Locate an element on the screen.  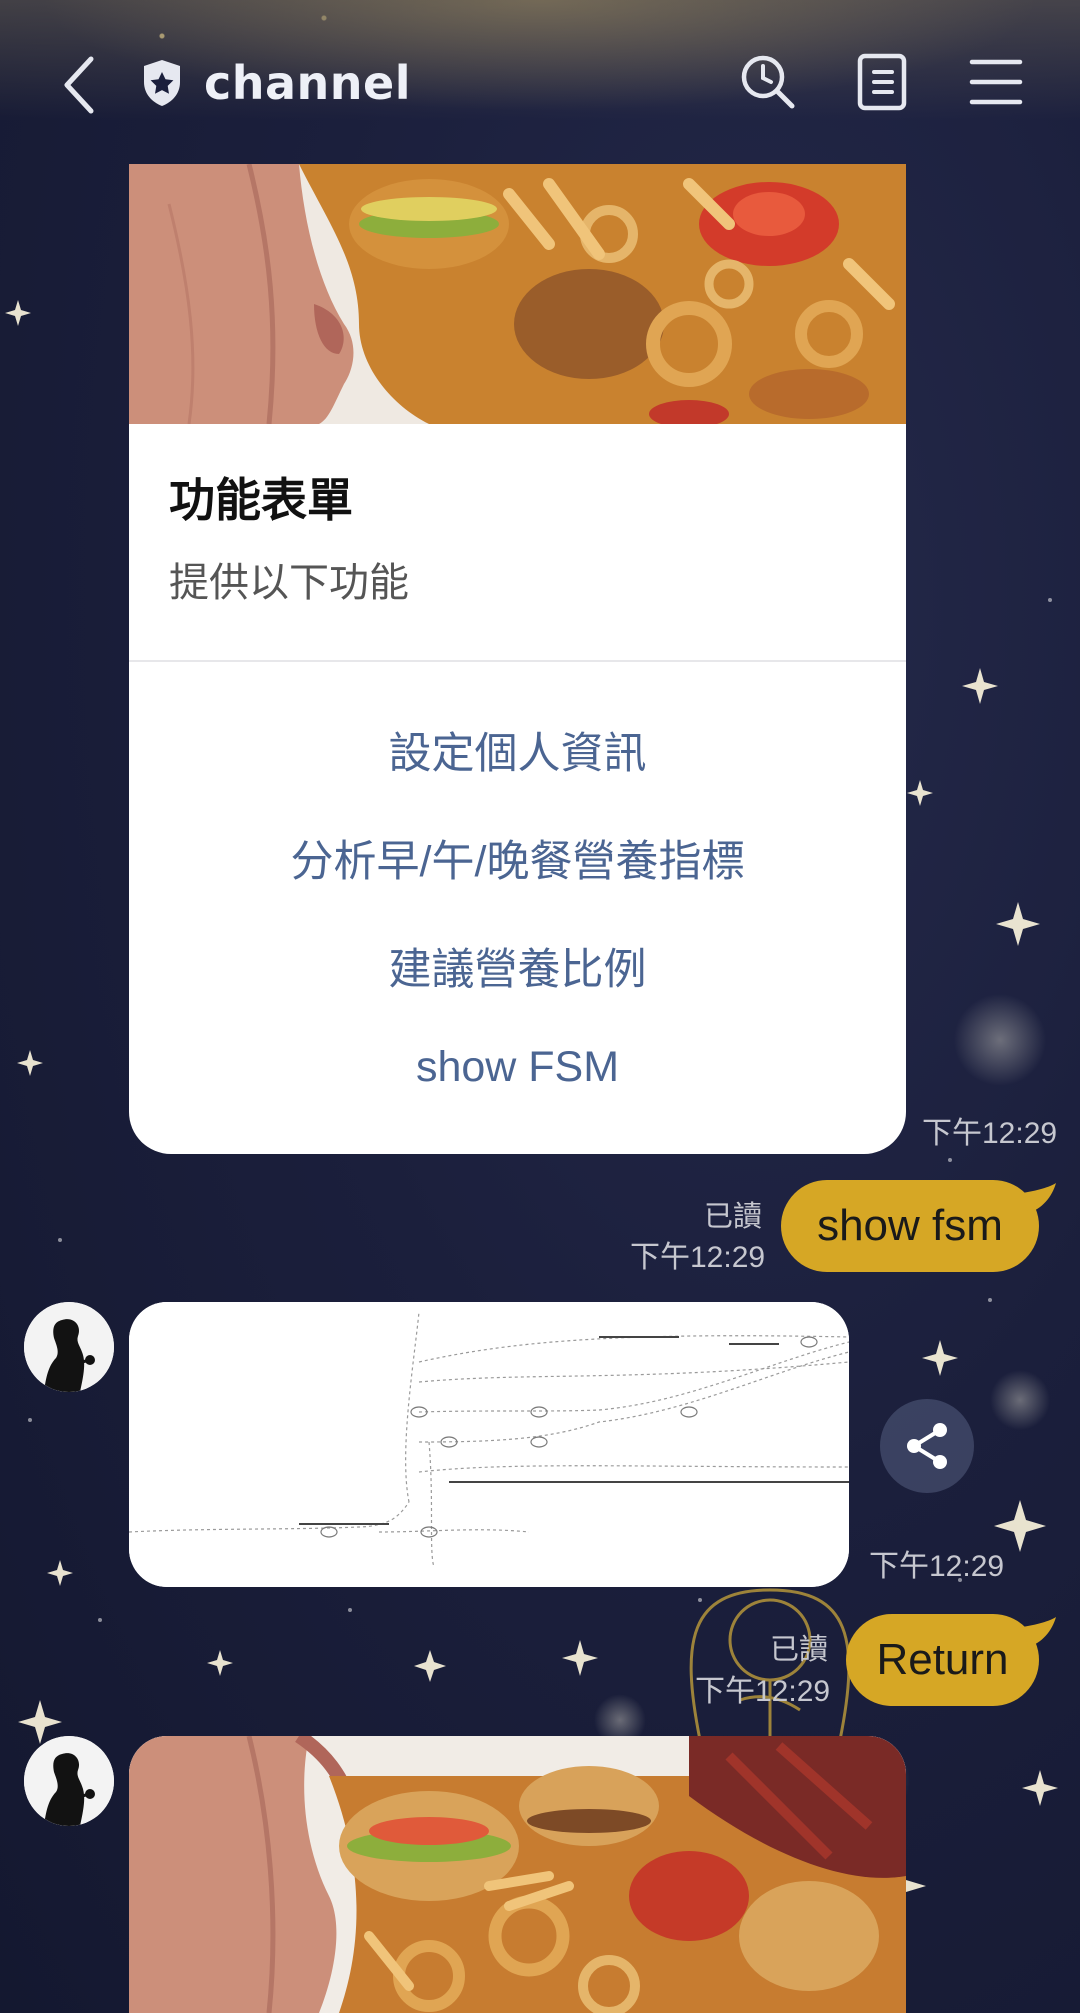
search-icon is located at coordinates (768, 82).